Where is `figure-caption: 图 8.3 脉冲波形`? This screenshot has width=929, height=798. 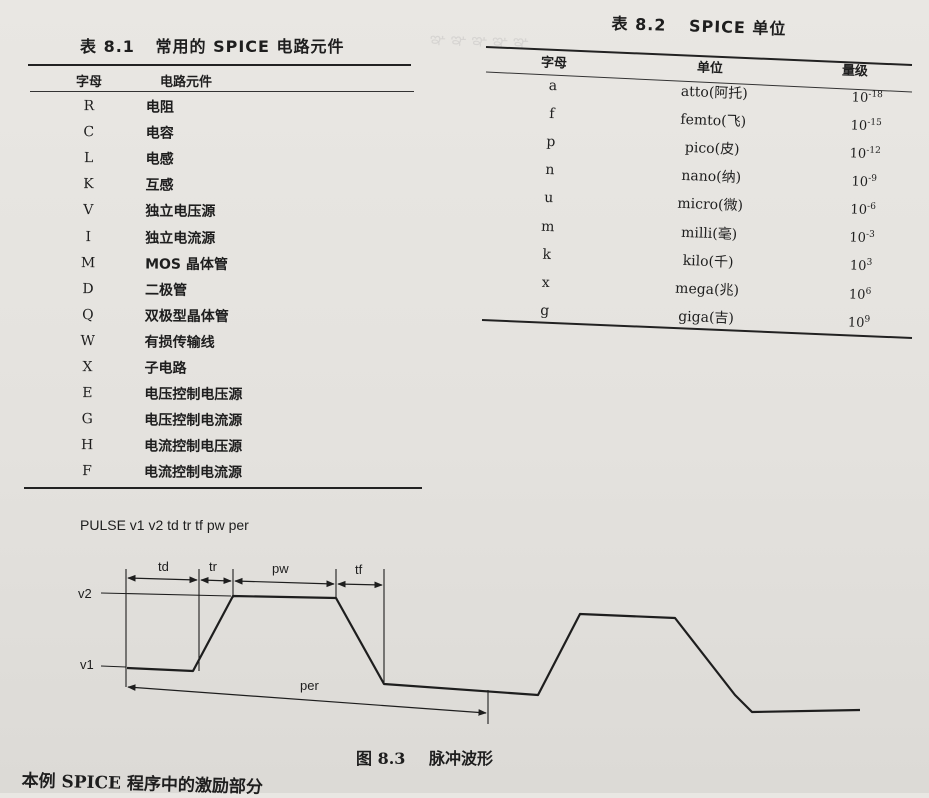
figure-caption: 图 8.3 脉冲波形 is located at coordinates (424, 757).